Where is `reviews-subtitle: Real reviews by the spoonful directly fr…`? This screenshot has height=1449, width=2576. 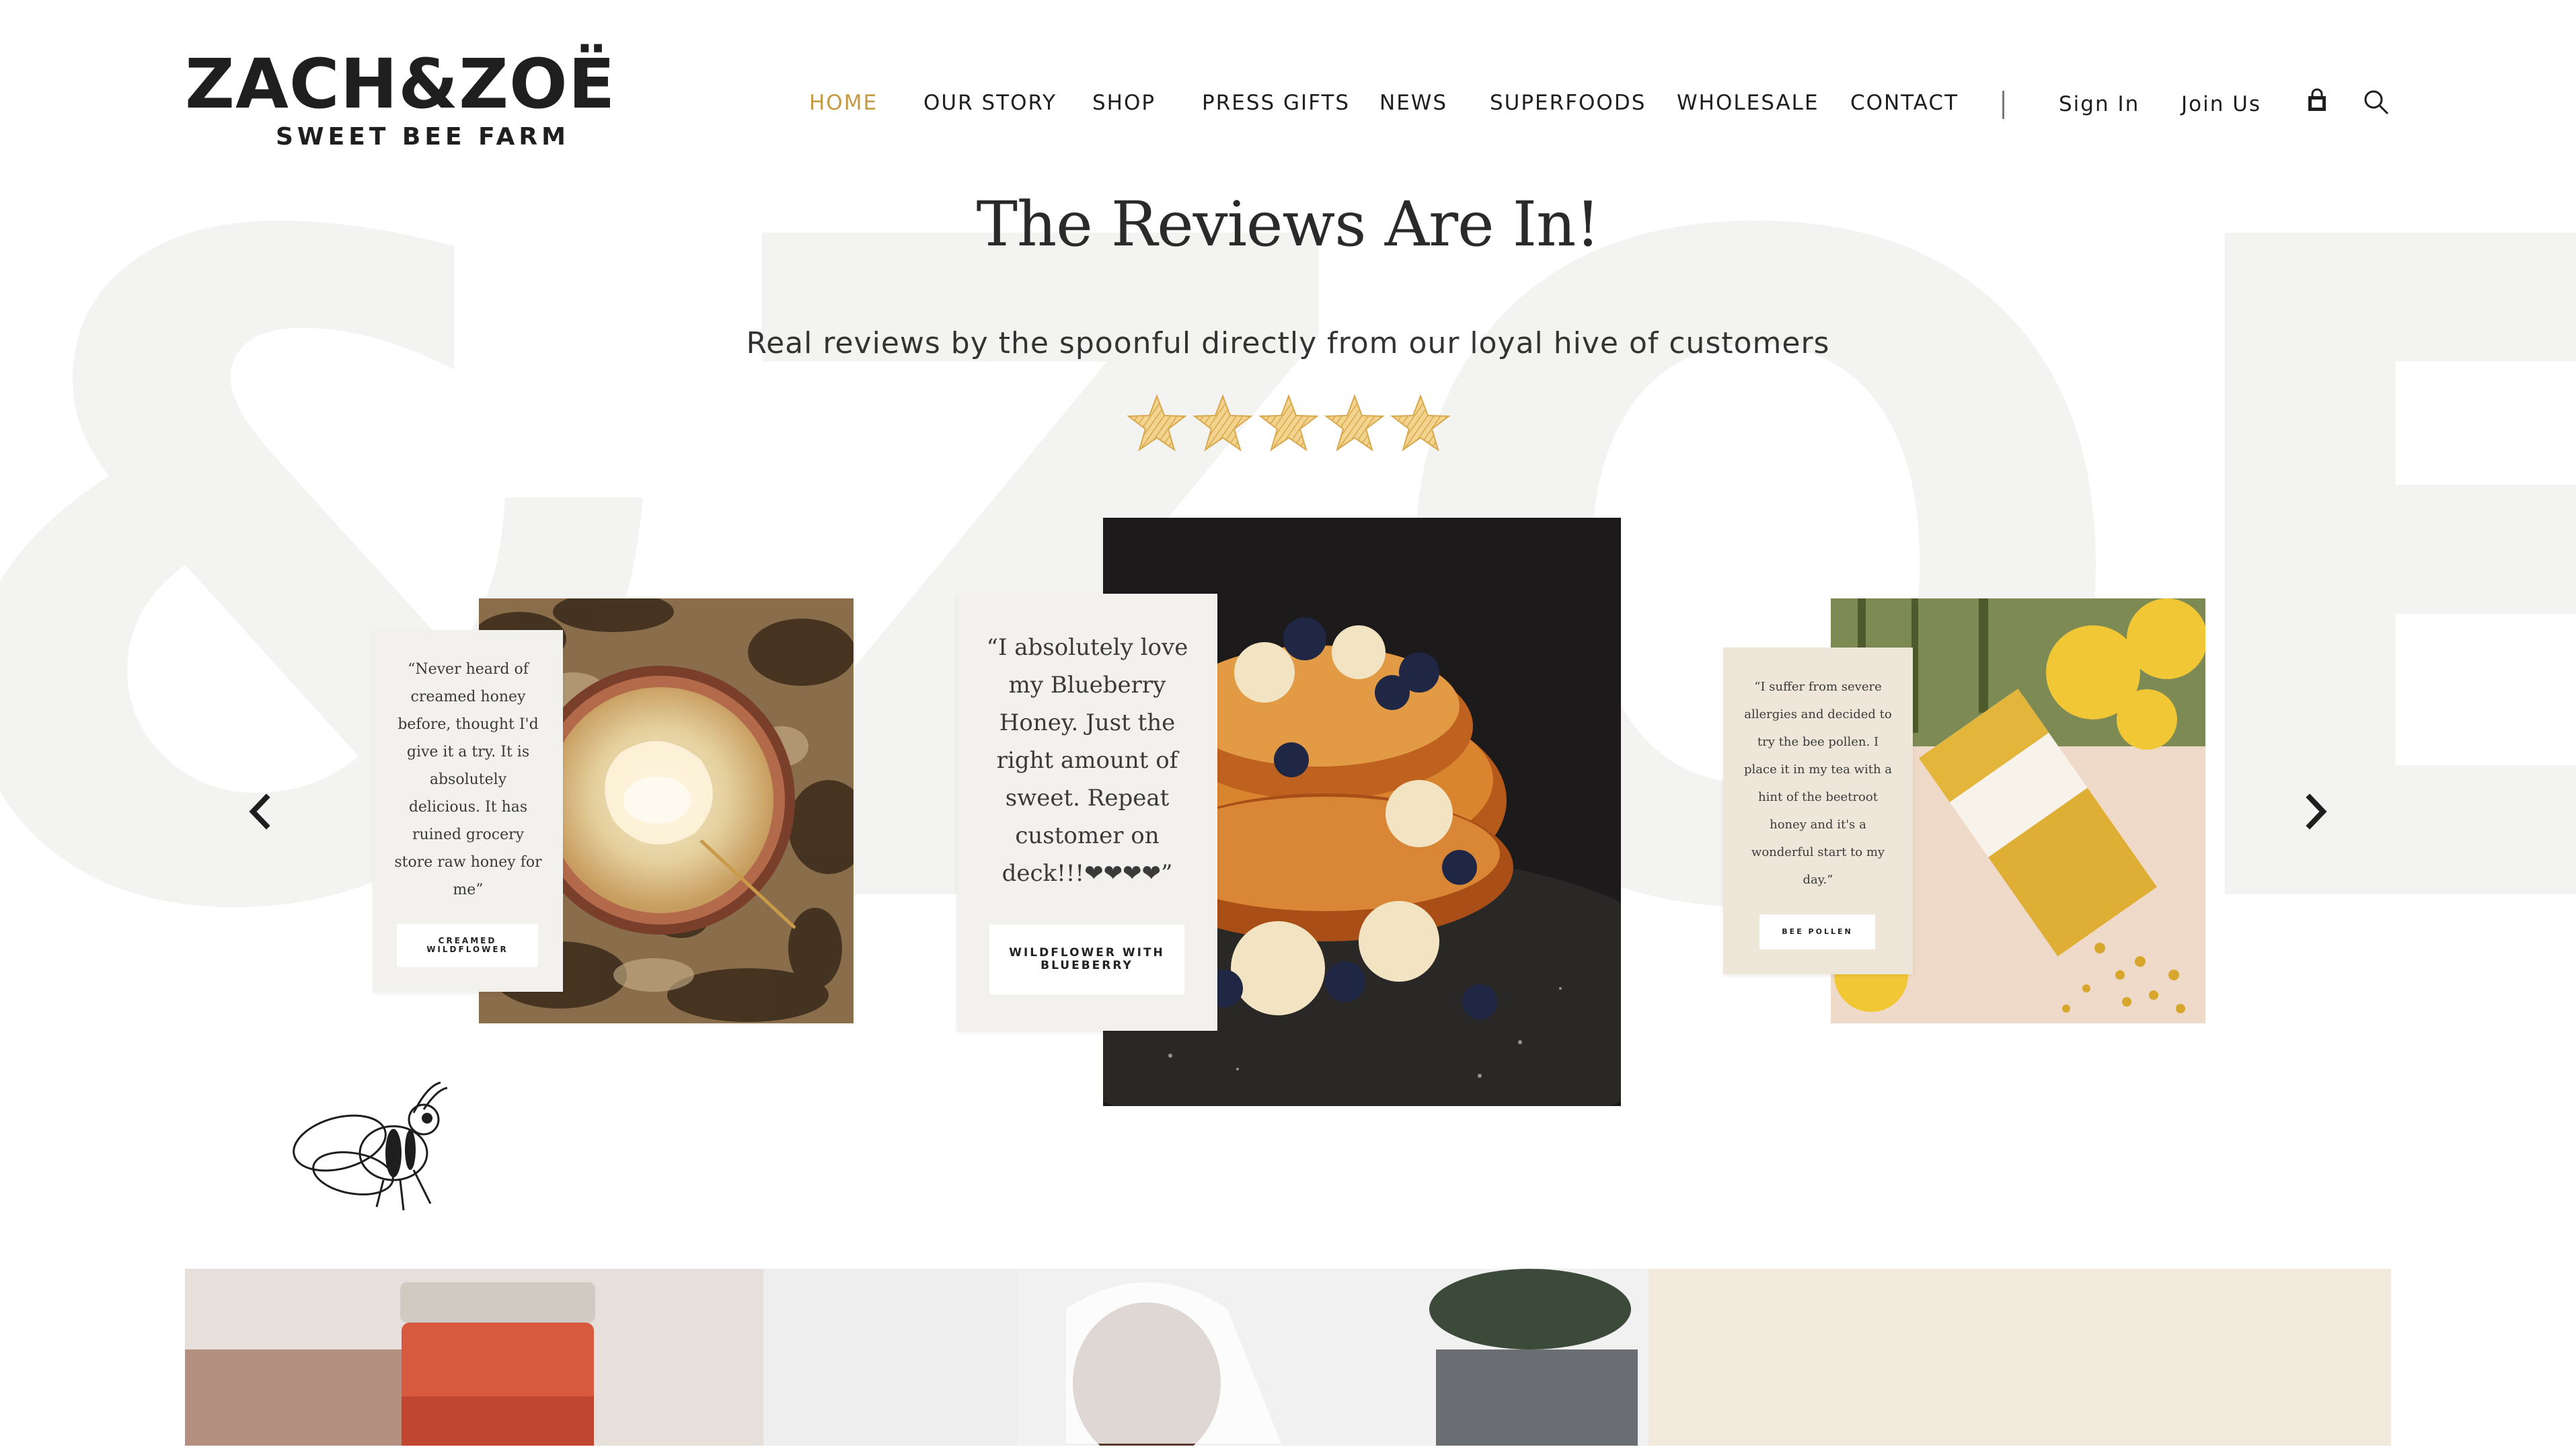
reviews-subtitle: Real reviews by the spoonful directly fr… is located at coordinates (1288, 343).